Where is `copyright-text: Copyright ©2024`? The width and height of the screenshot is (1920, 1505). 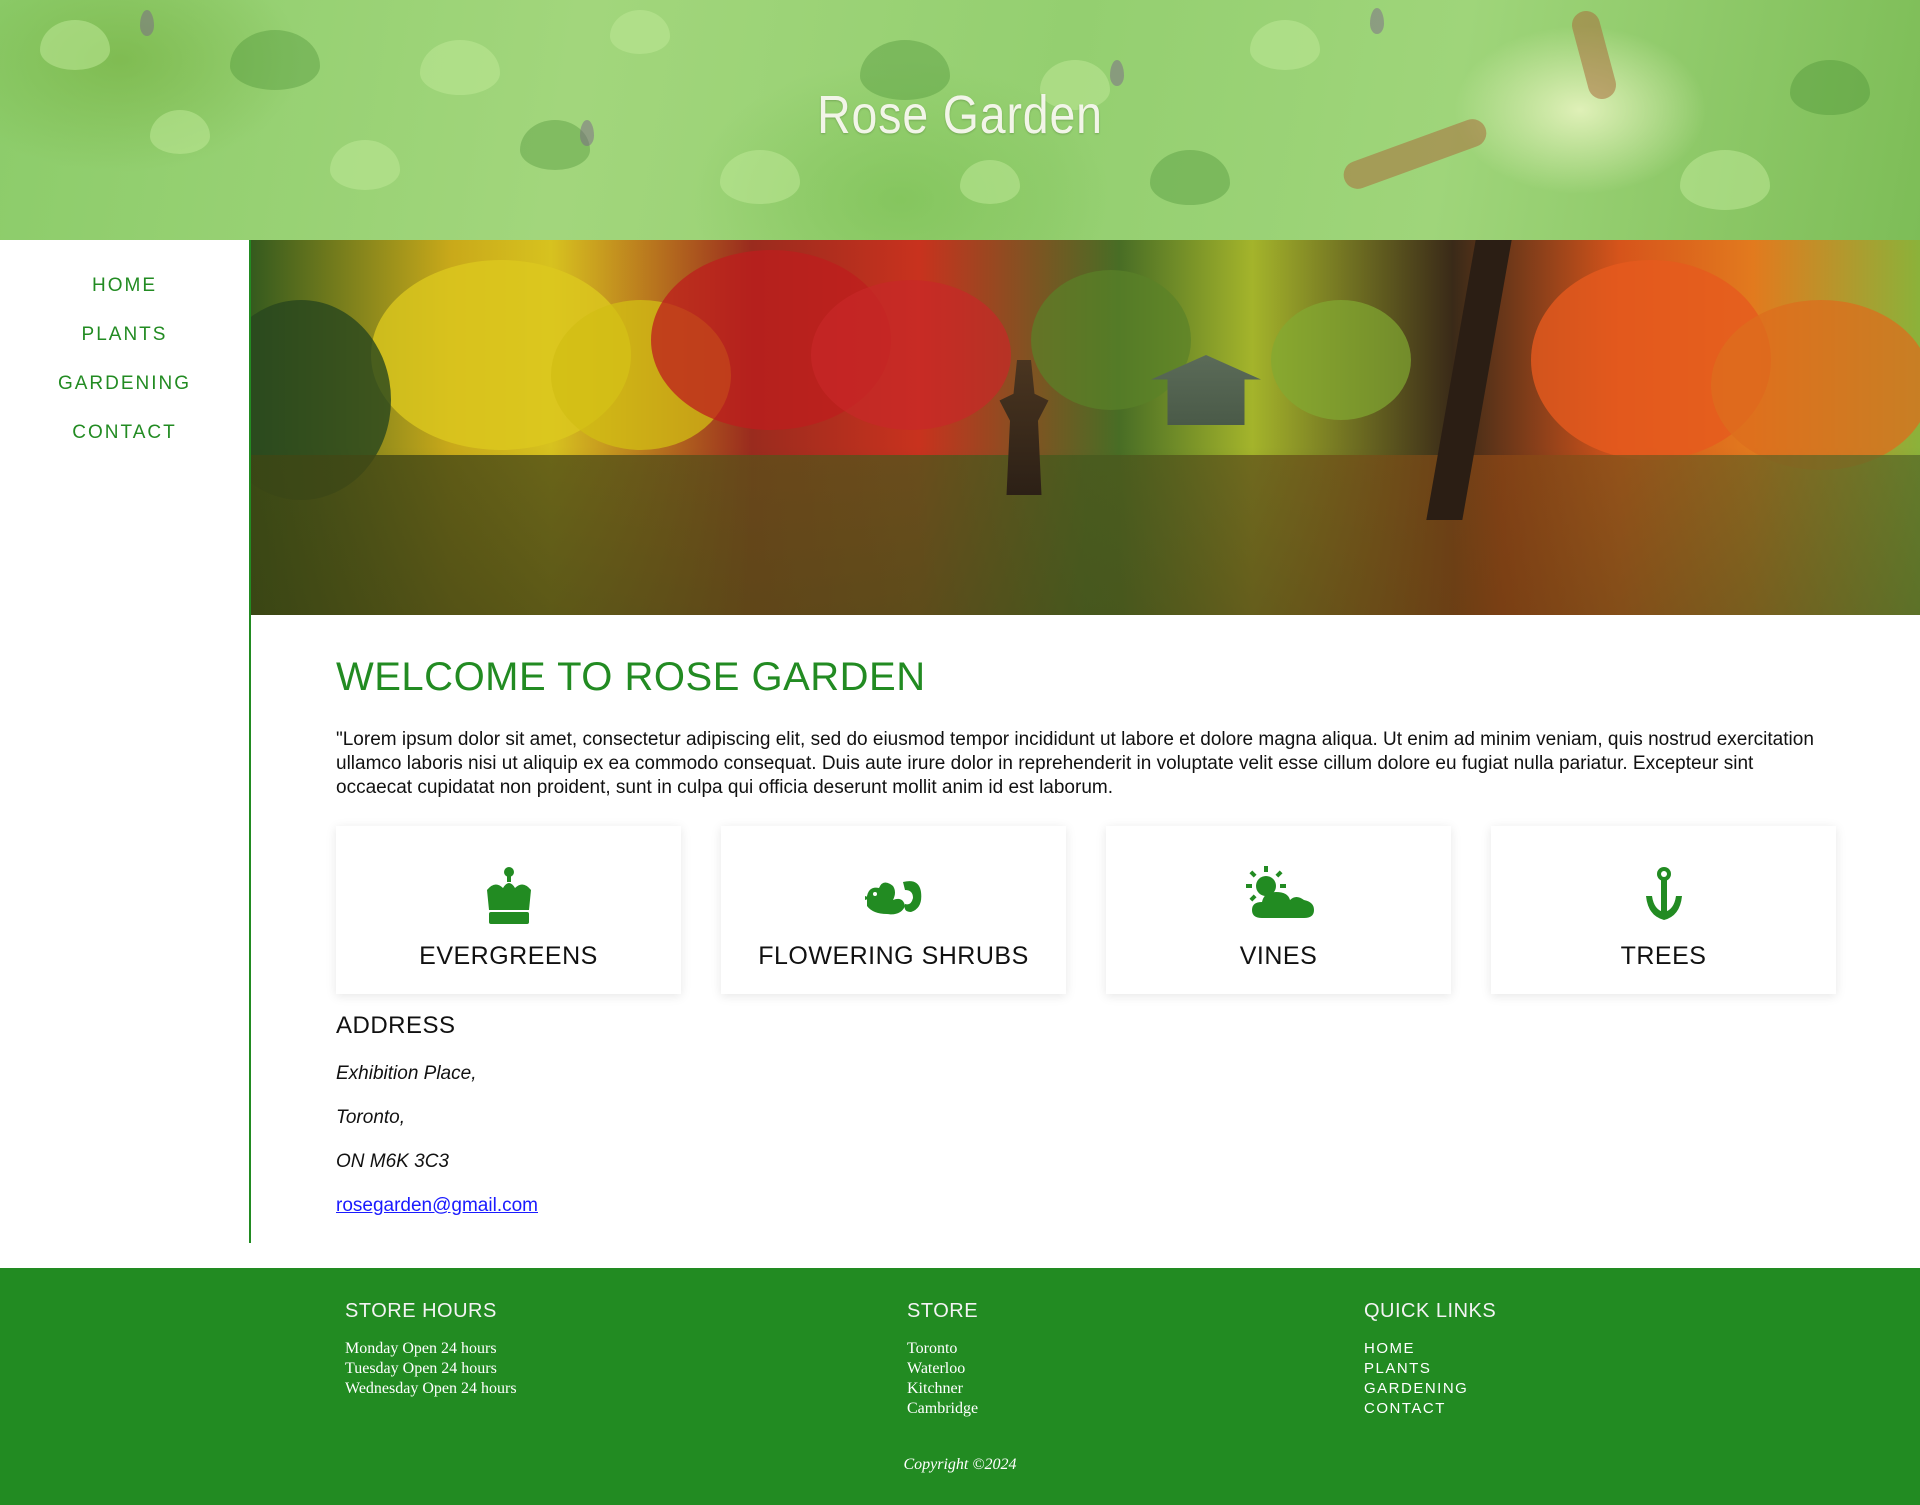
copyright-text: Copyright ©2024 is located at coordinates (960, 1464).